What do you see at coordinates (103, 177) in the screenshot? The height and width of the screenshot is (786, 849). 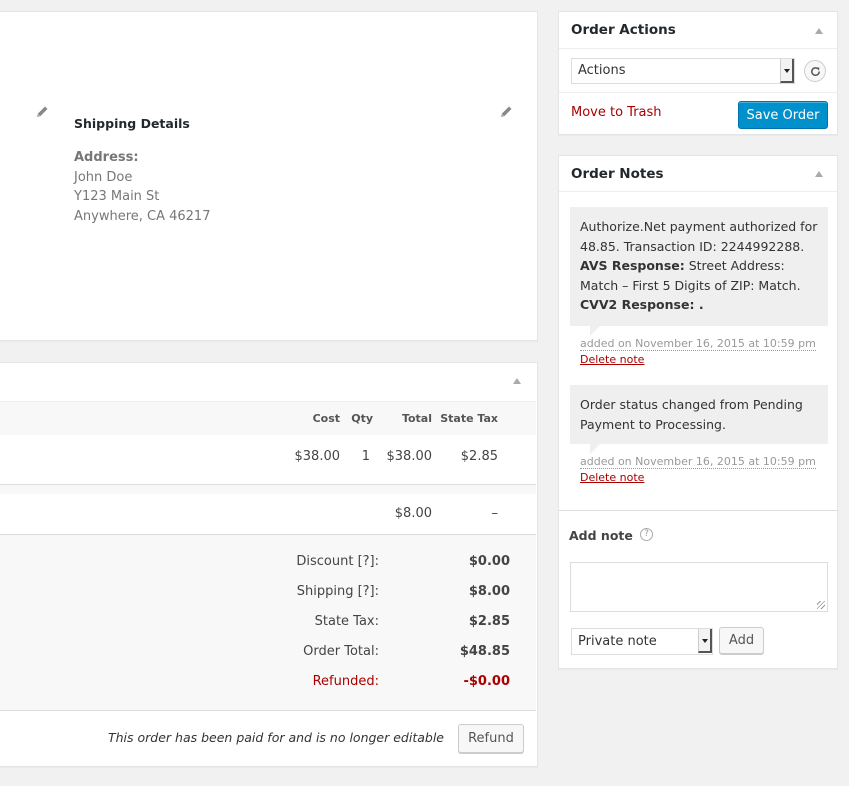 I see `address-line: John Doe` at bounding box center [103, 177].